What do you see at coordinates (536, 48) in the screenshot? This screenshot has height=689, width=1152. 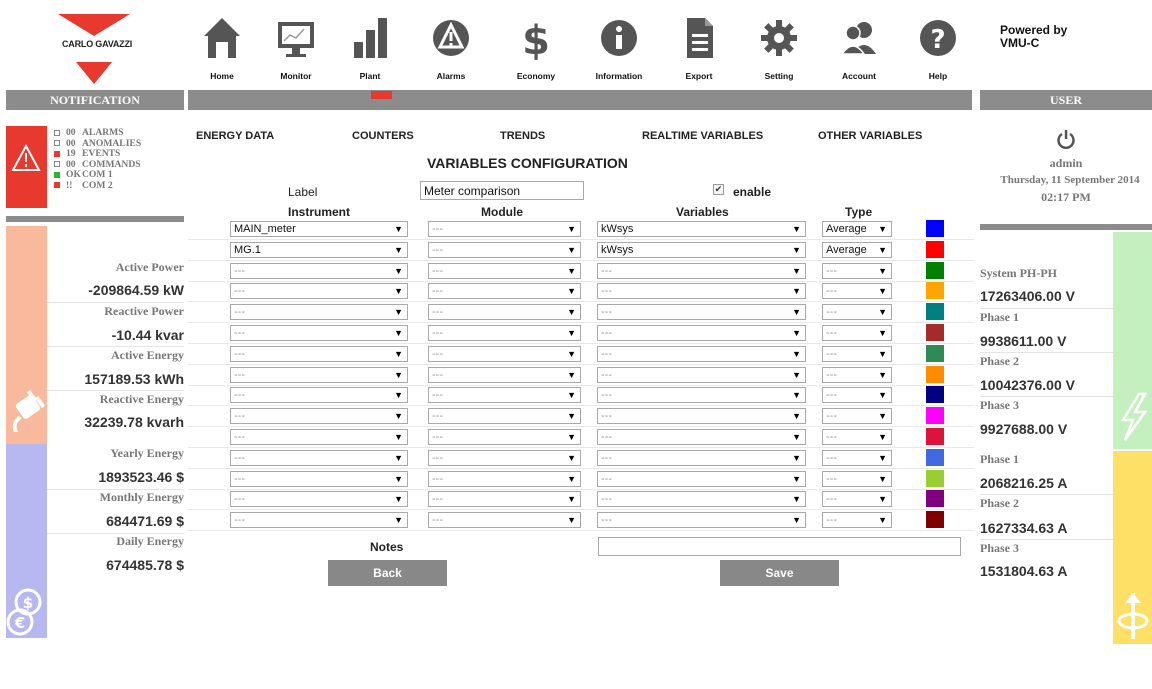 I see `nav-economy: $ Economy` at bounding box center [536, 48].